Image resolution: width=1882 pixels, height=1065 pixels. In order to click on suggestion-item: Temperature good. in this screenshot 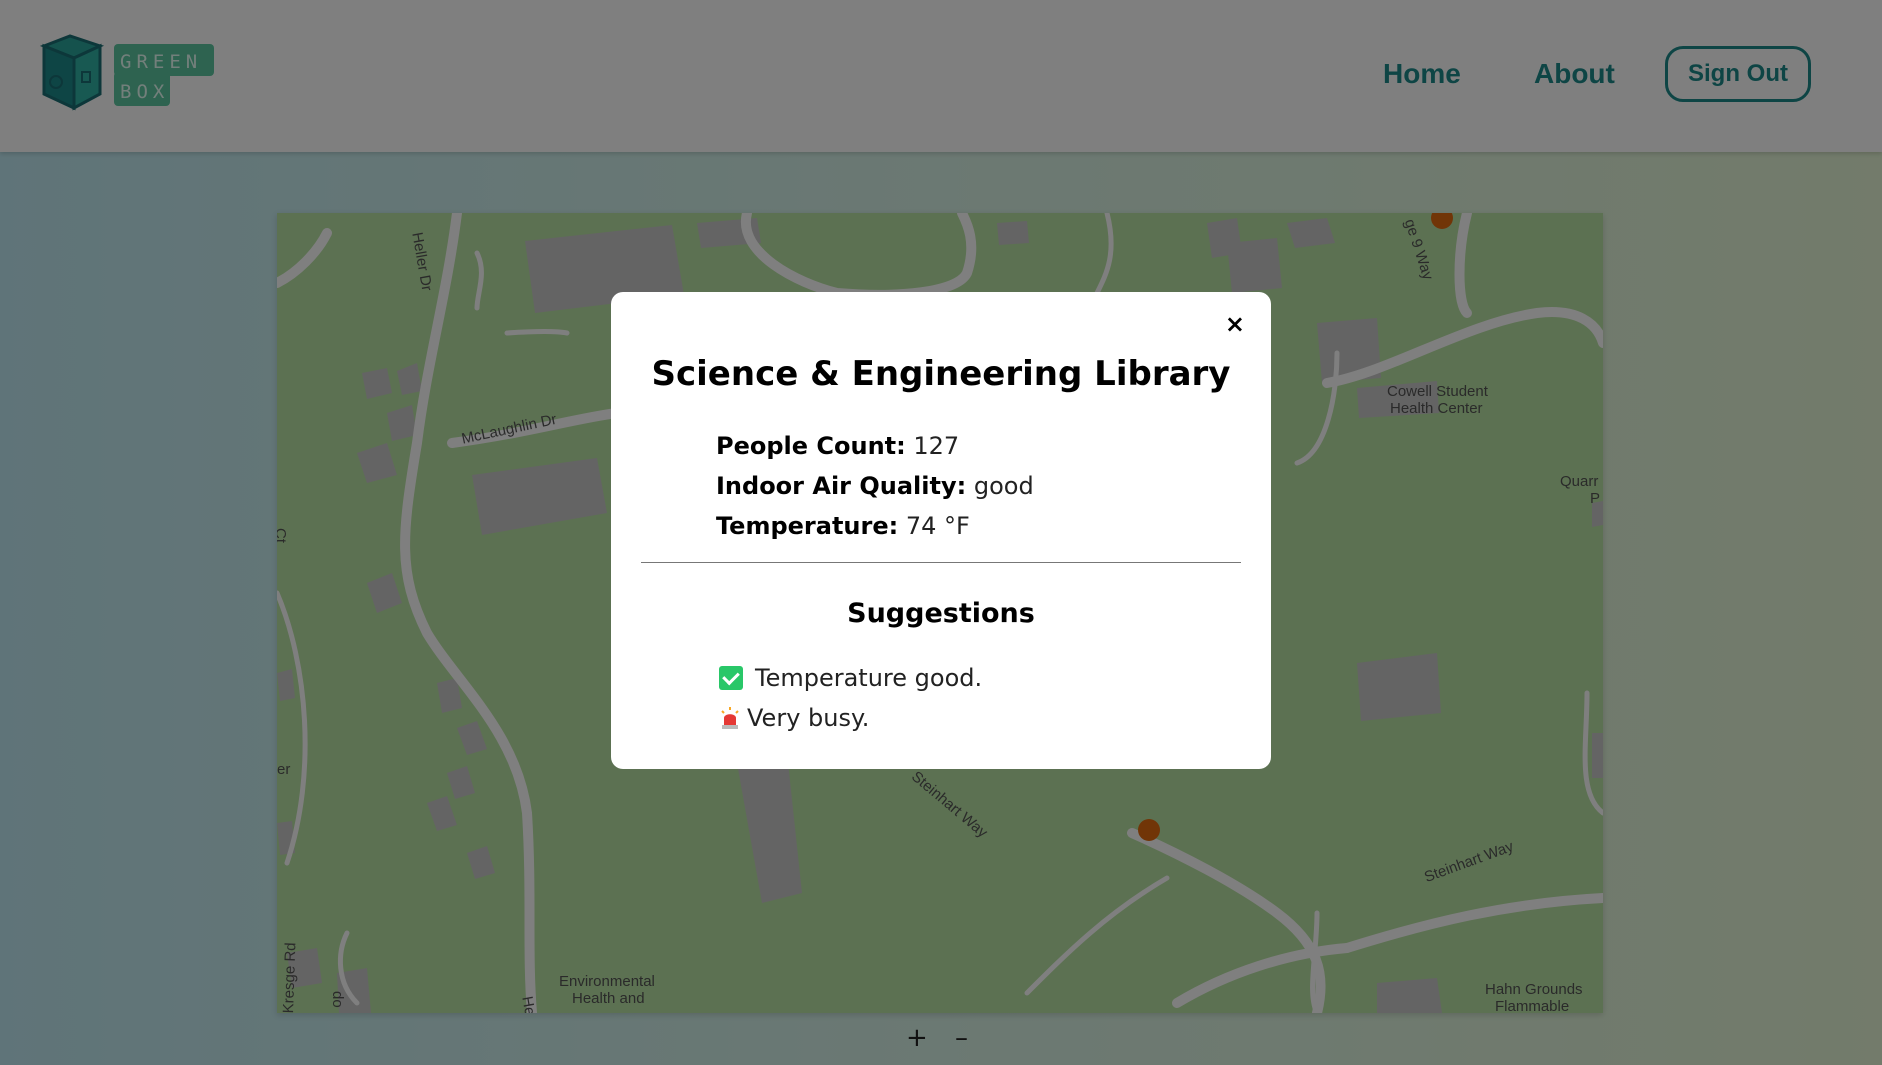, I will do `click(850, 678)`.